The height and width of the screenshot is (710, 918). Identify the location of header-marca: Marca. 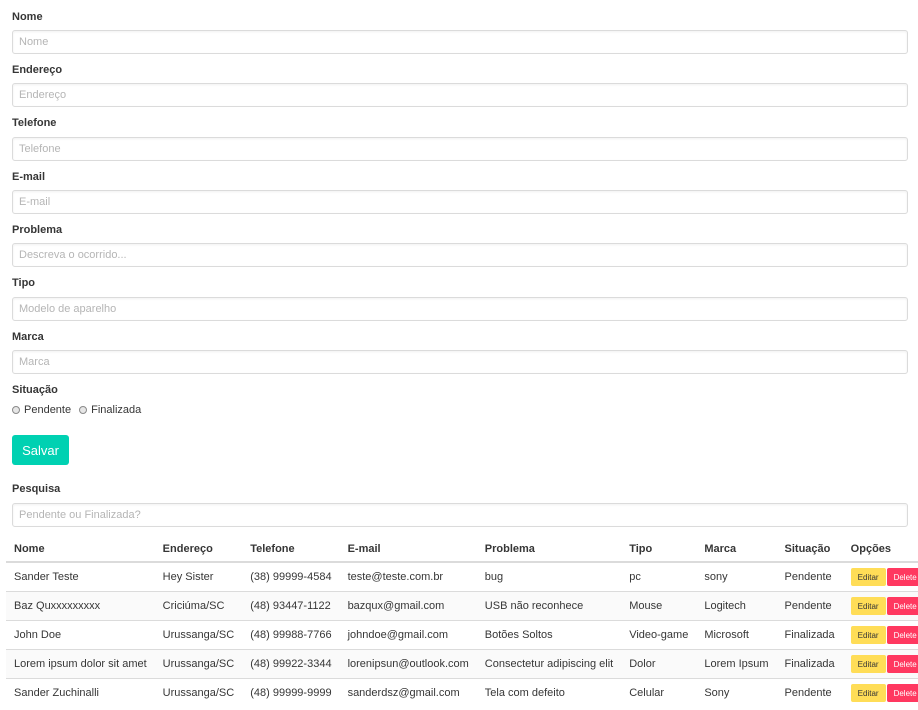
(736, 549).